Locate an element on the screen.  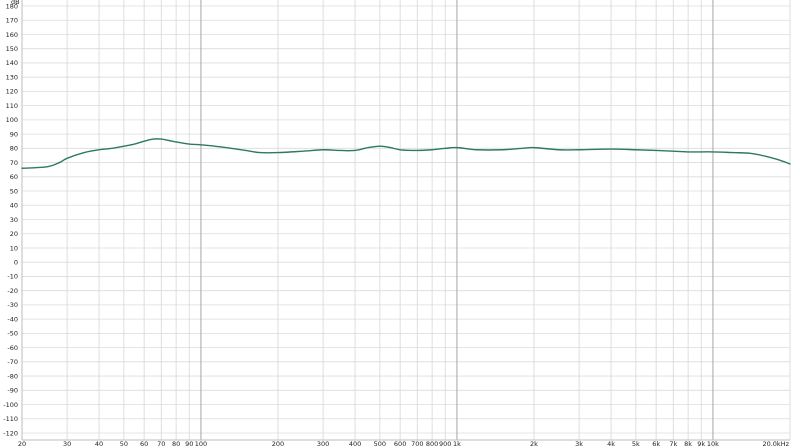
y-tick-label: 10 is located at coordinates (14, 248).